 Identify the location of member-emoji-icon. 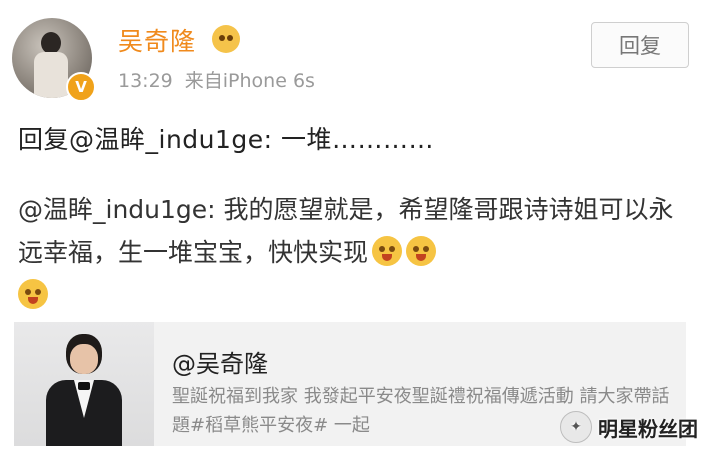
(226, 39).